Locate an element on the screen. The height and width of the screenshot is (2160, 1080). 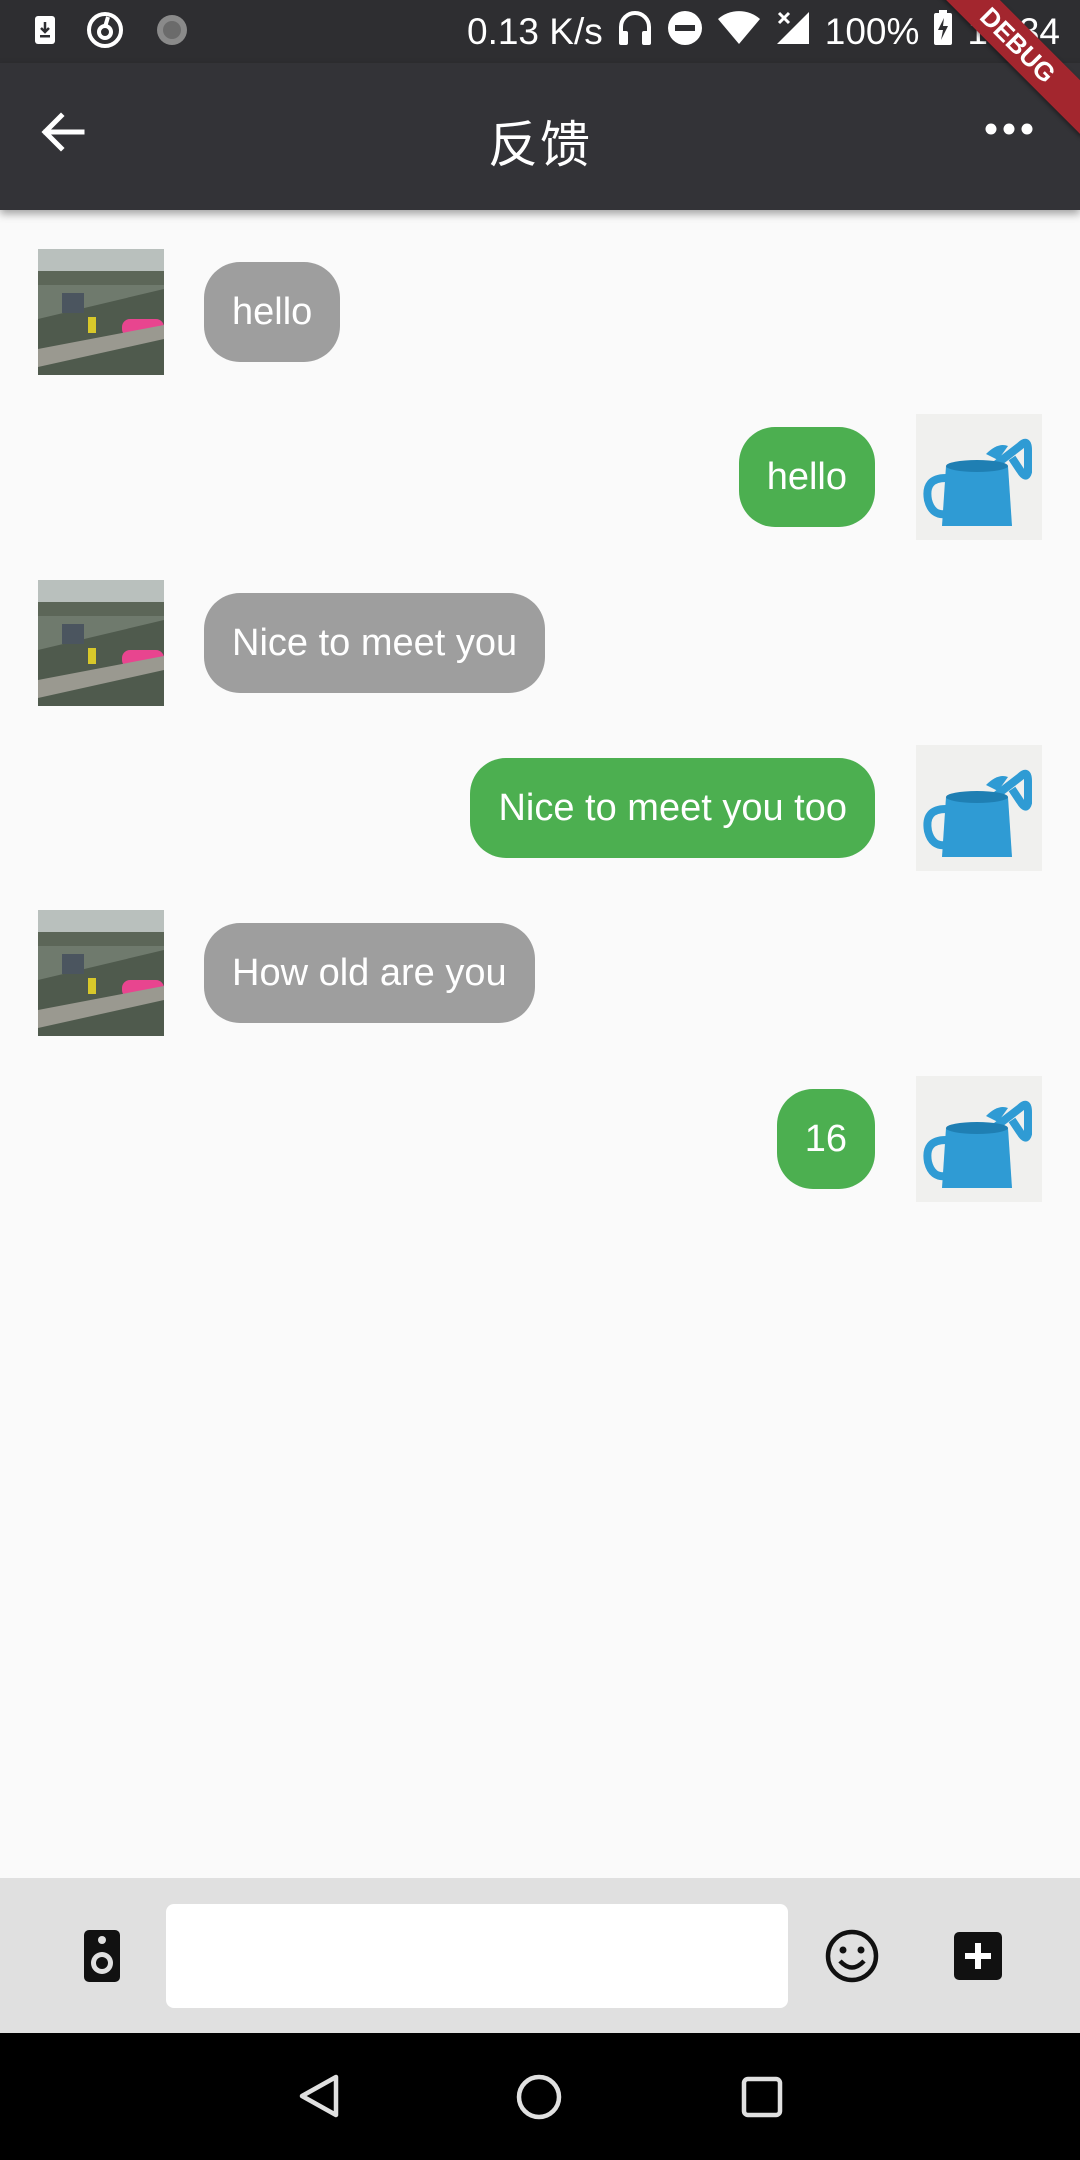
input-bar is located at coordinates (540, 1955).